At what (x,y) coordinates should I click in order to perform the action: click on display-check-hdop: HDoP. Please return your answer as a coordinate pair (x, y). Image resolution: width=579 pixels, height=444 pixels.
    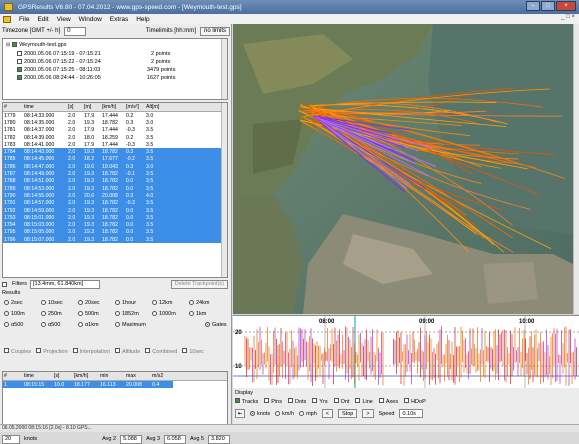
    Looking at the image, I should click on (415, 401).